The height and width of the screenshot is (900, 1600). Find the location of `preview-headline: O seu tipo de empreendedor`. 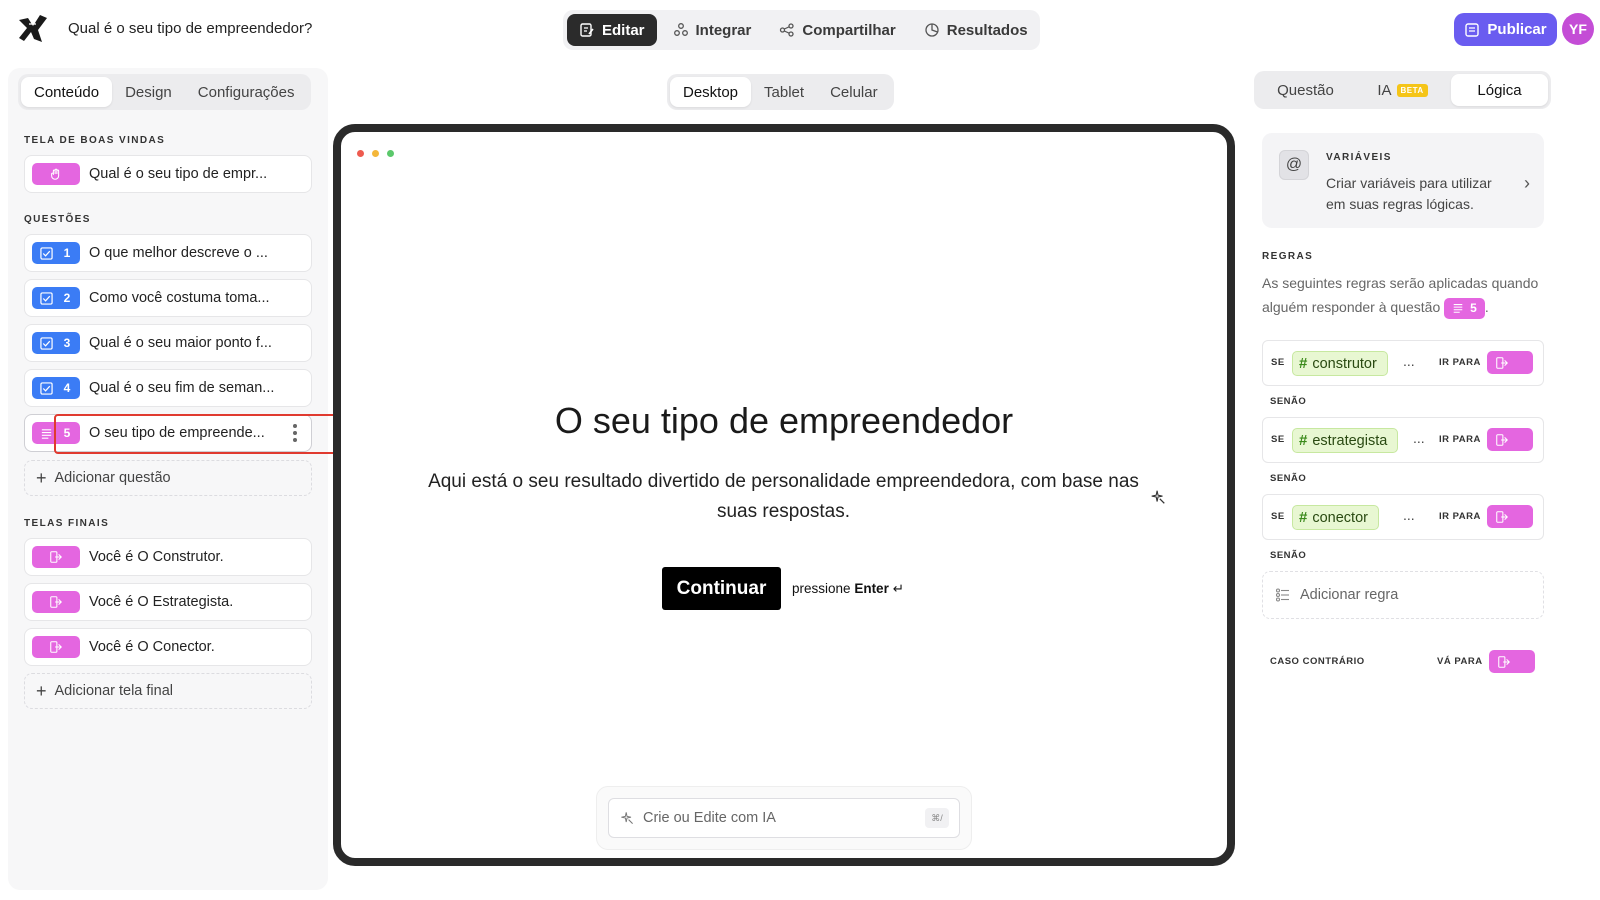

preview-headline: O seu tipo de empreendedor is located at coordinates (784, 421).